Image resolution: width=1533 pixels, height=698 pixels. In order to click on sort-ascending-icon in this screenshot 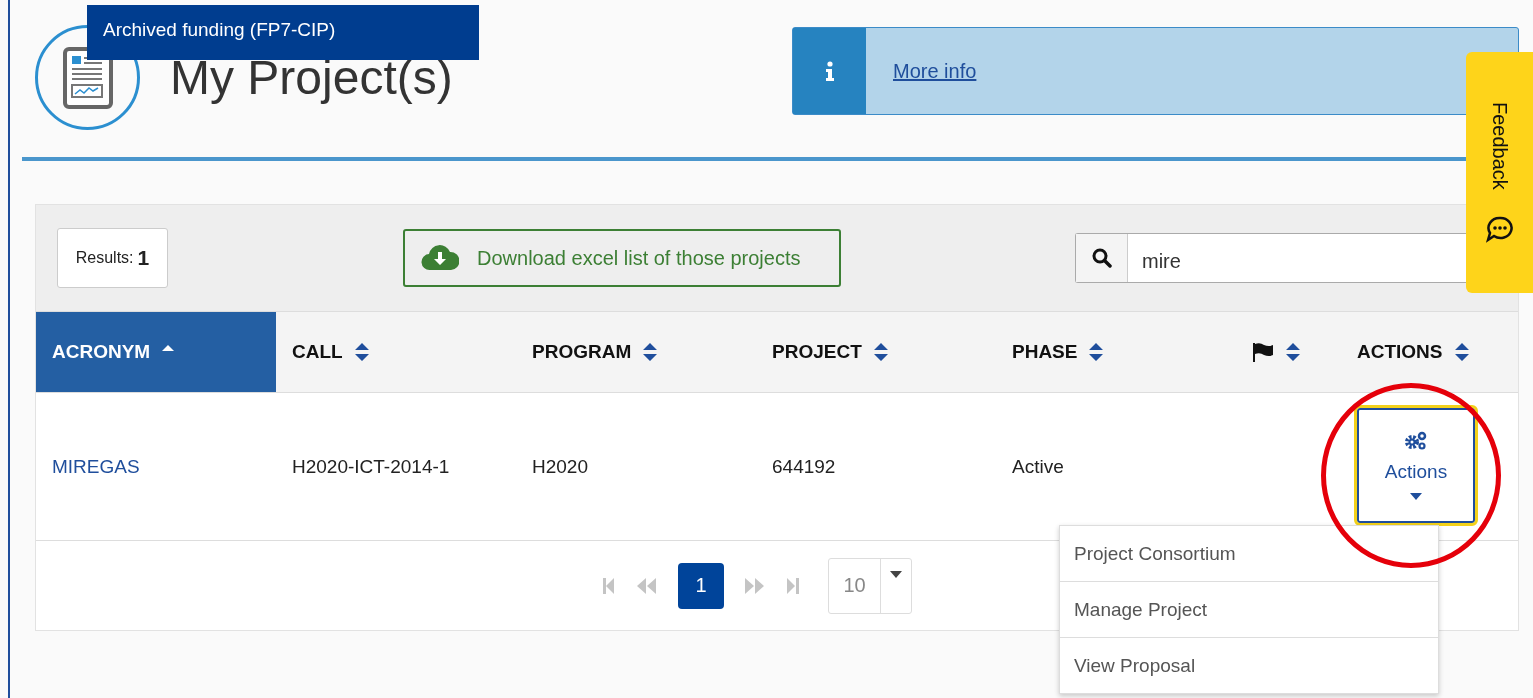, I will do `click(168, 348)`.